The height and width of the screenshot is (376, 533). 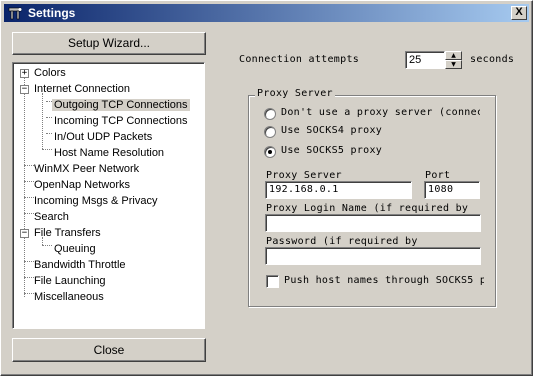 I want to click on proxy-server-label: Proxy Server, so click(x=304, y=175).